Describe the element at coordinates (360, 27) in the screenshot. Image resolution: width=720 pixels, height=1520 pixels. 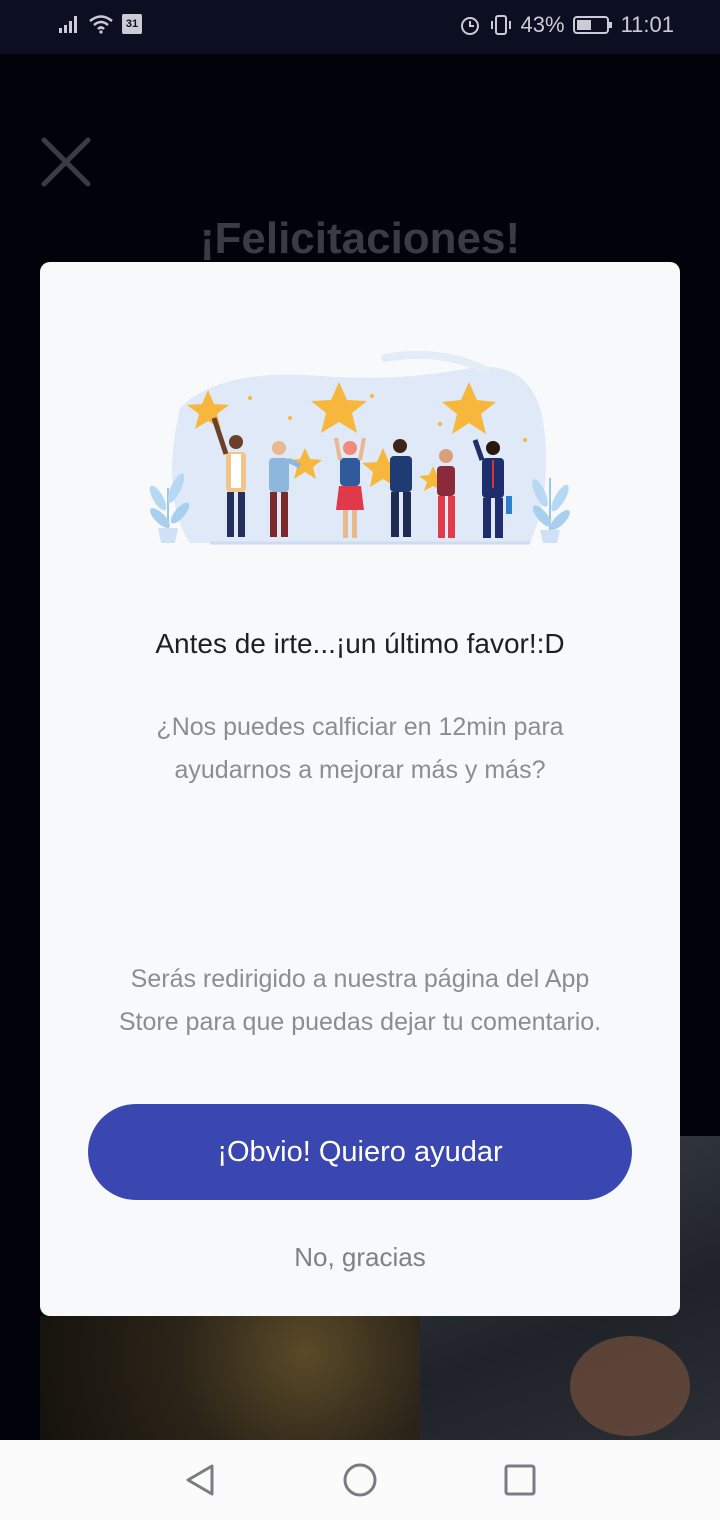
I see `status-bar: 31 43% 11:01` at that location.